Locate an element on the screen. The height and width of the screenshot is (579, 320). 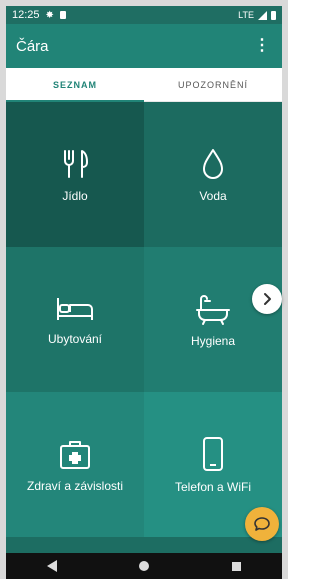
home-button is located at coordinates (144, 566).